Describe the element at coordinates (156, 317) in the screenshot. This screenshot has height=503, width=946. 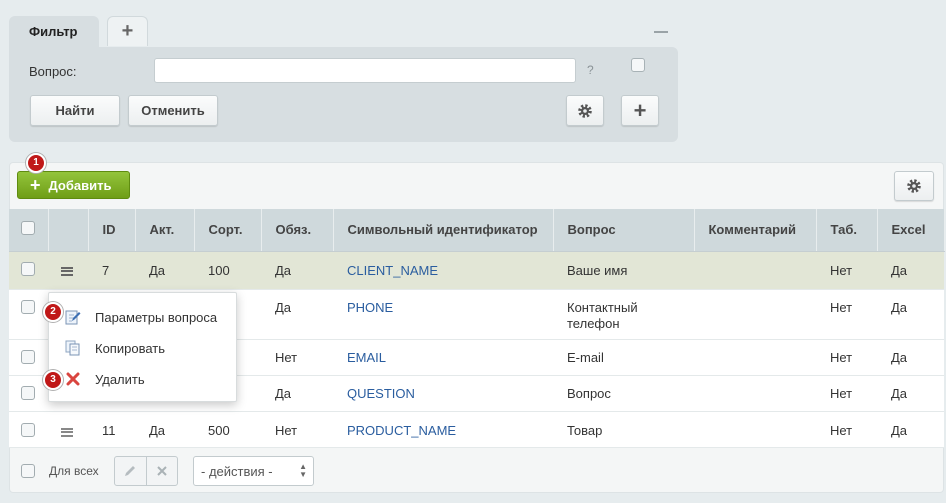
I see `menu-item-label: Параметры вопроса` at that location.